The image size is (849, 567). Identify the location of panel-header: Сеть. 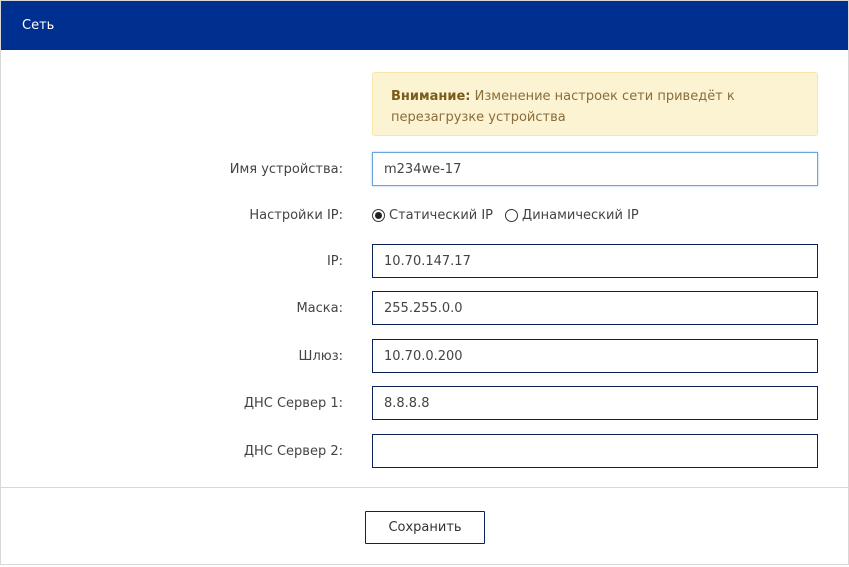
(424, 25).